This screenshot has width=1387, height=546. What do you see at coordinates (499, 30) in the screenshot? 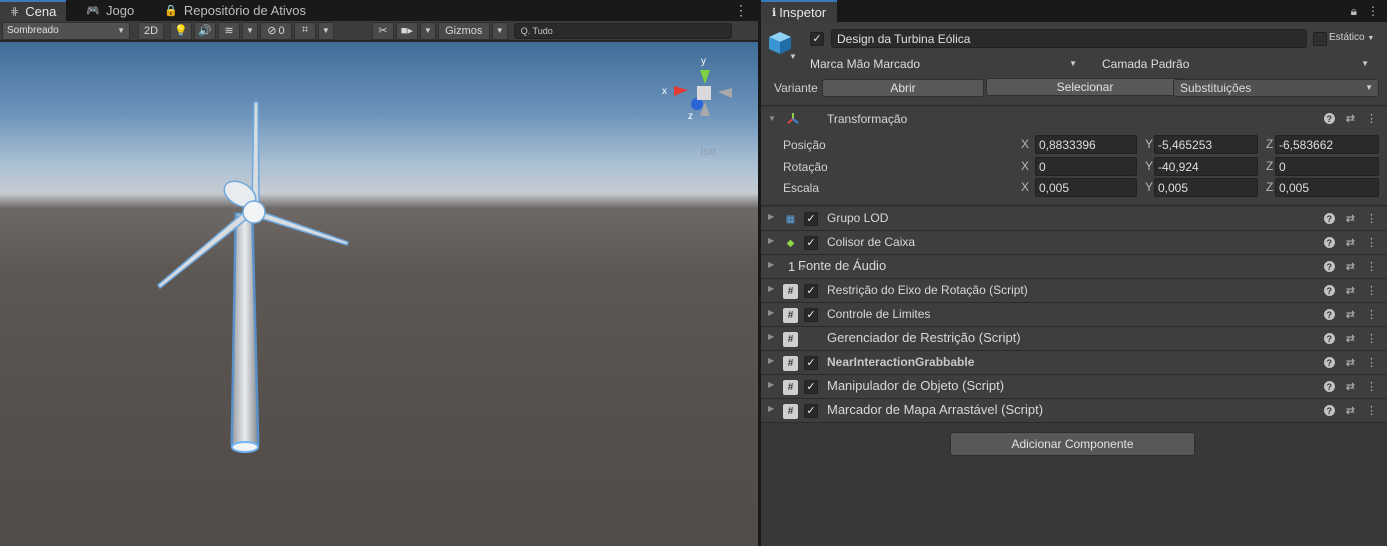
I see `gizmos-dropdown: ▼` at bounding box center [499, 30].